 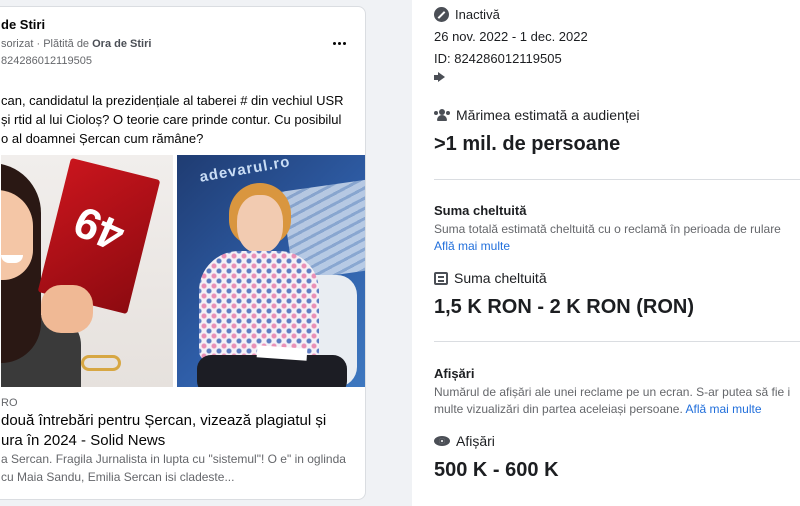 I want to click on ad-meta-line: sorizat · Plătită de Ora de Stiri, so click(x=76, y=44).